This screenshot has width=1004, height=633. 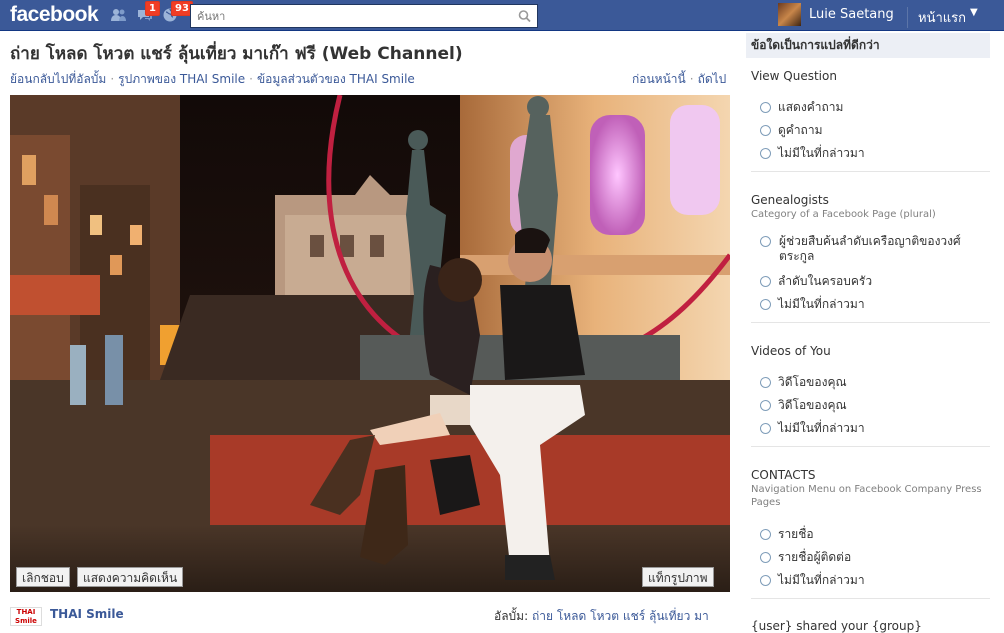 I want to click on page-photos-link: รูปภาพของ THAI Smile, so click(x=181, y=79).